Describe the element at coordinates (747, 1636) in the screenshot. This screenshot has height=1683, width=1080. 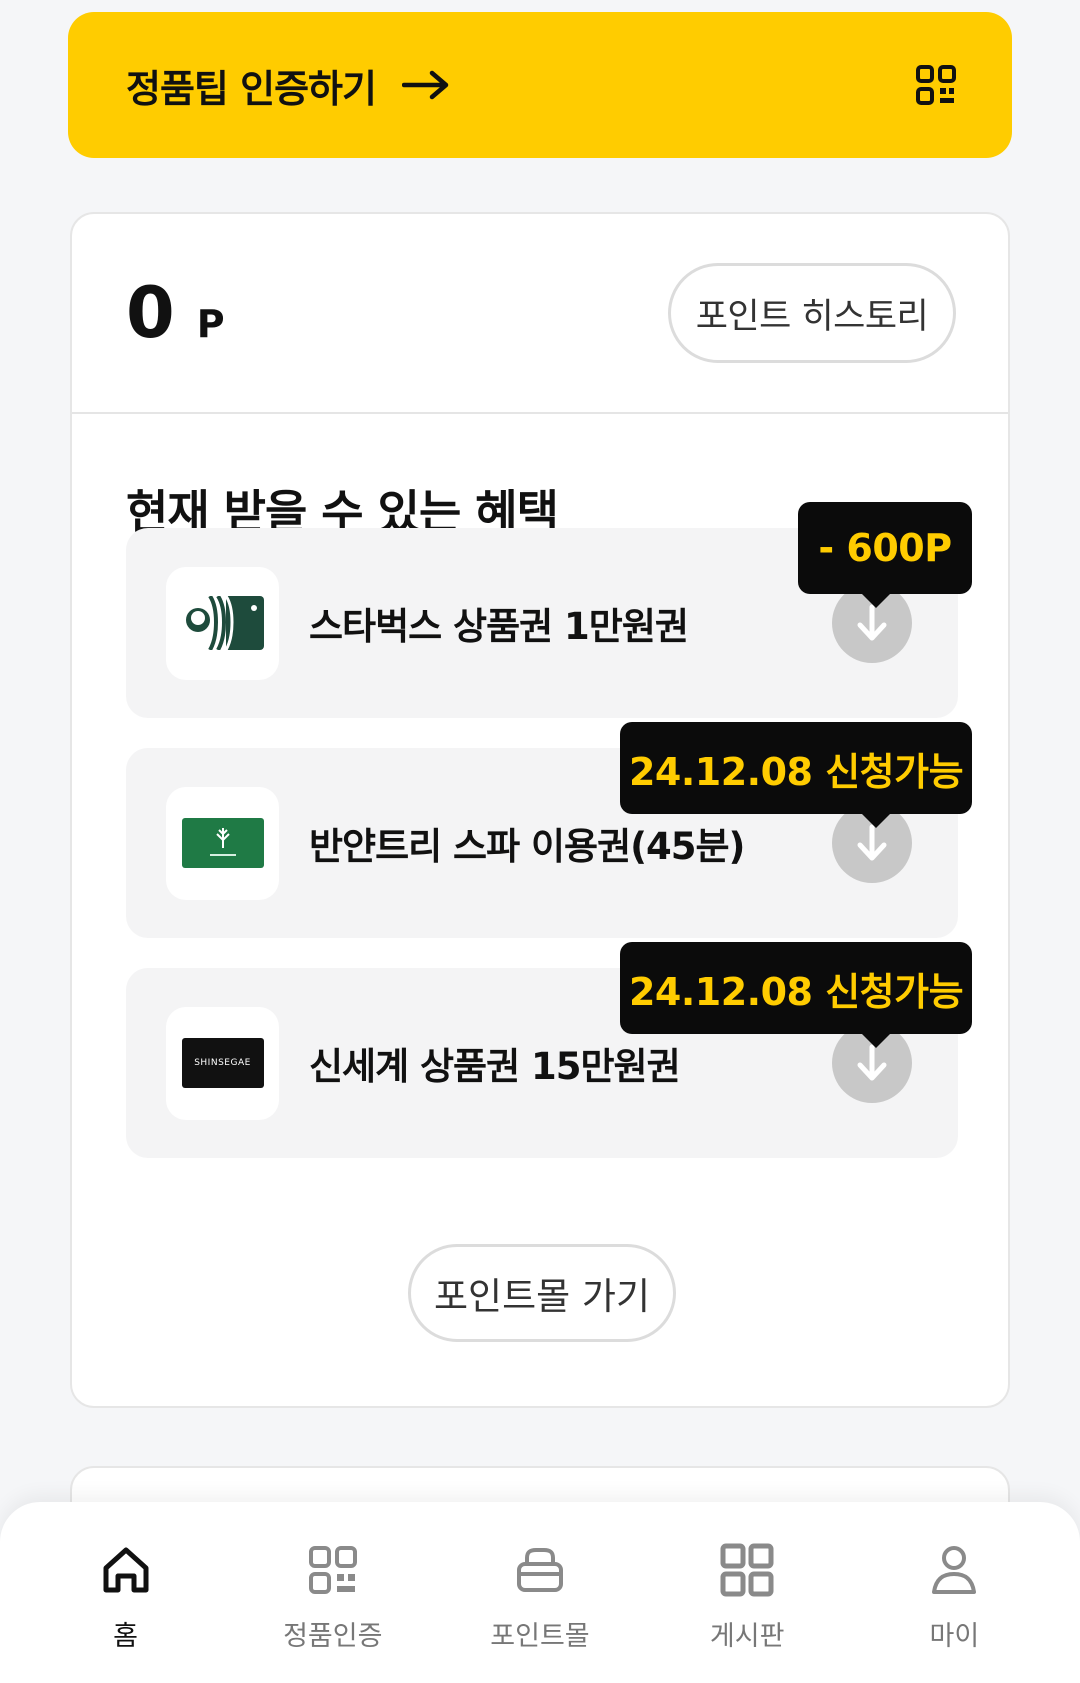
I see `nav-label: 게시판` at that location.